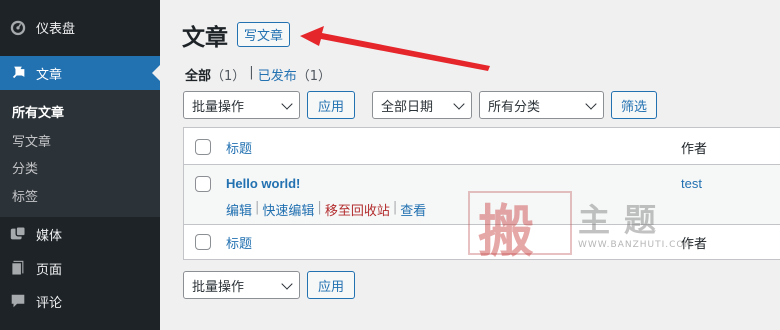 The height and width of the screenshot is (330, 780). What do you see at coordinates (80, 268) in the screenshot?
I see `sidebar-item-pages: 页面` at bounding box center [80, 268].